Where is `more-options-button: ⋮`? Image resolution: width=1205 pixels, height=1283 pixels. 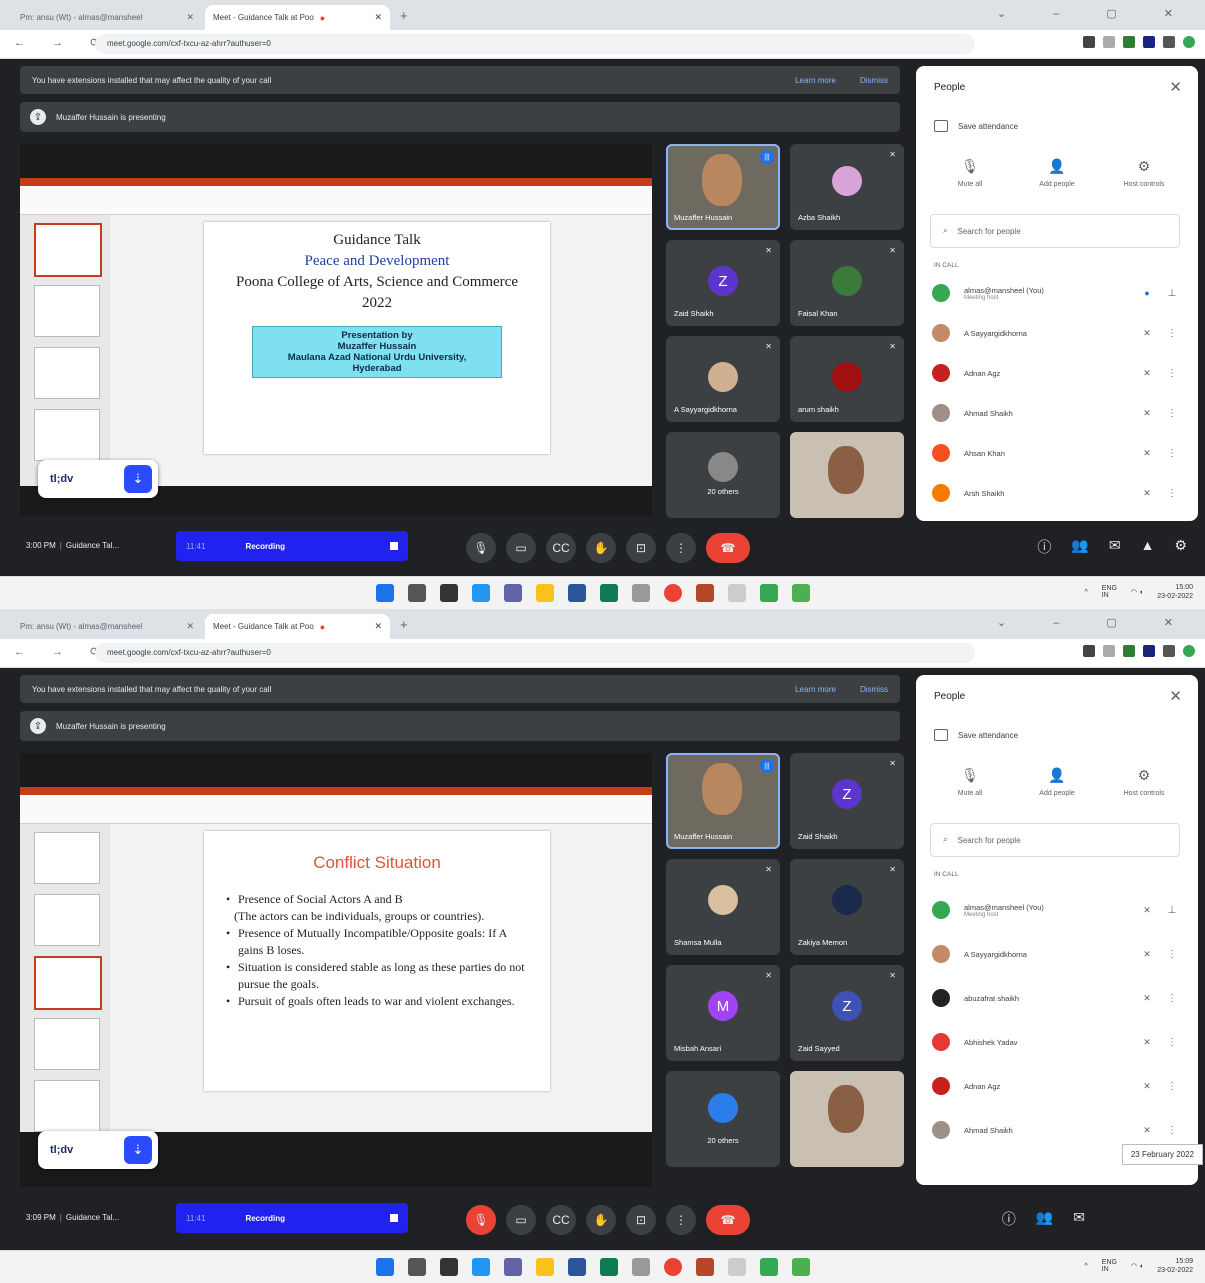
more-options-button: ⋮ is located at coordinates (681, 1220).